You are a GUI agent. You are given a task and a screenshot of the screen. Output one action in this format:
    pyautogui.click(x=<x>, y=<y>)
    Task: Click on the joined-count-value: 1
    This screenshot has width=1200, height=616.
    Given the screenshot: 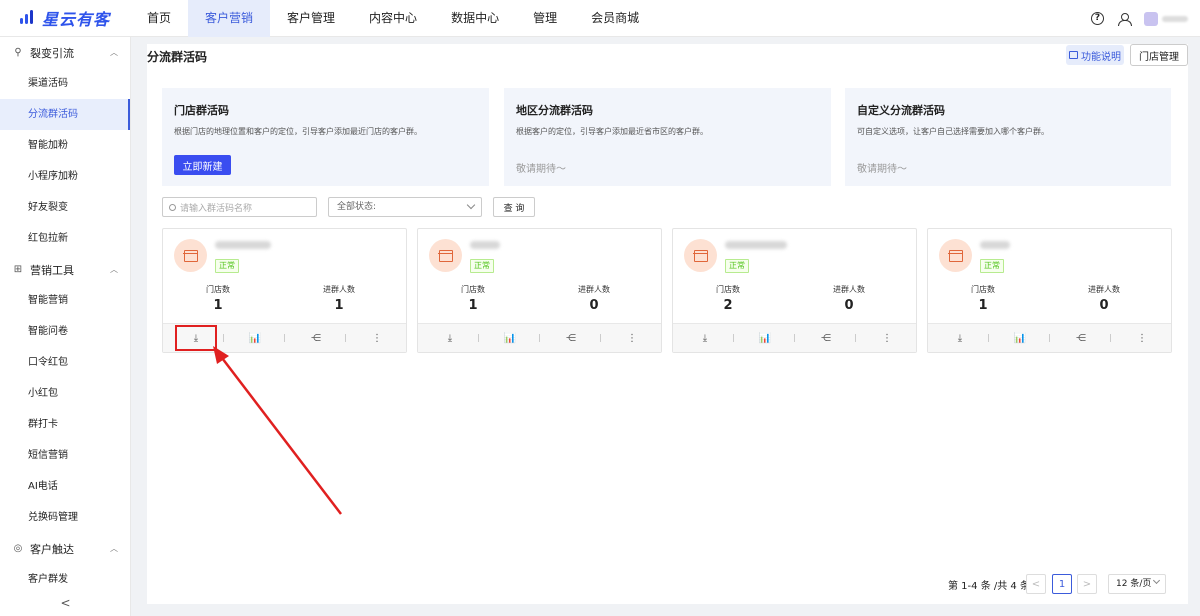 What is the action you would take?
    pyautogui.click(x=339, y=305)
    